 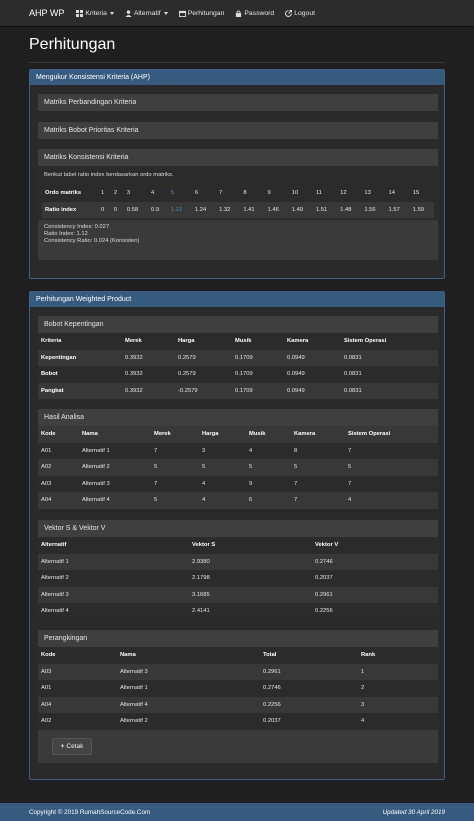 What do you see at coordinates (250, 594) in the screenshot?
I see `table-cell: 3.1685` at bounding box center [250, 594].